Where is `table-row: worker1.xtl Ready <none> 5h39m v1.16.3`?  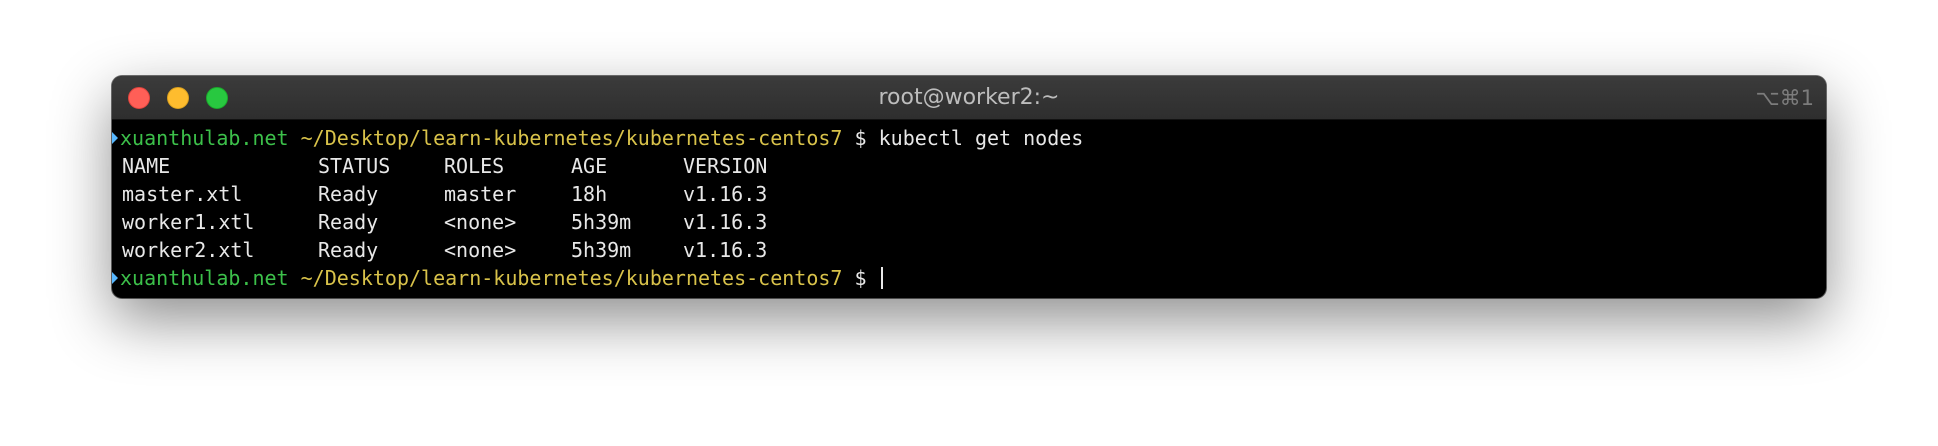 table-row: worker1.xtl Ready <none> 5h39m v1.16.3 is located at coordinates (462, 222).